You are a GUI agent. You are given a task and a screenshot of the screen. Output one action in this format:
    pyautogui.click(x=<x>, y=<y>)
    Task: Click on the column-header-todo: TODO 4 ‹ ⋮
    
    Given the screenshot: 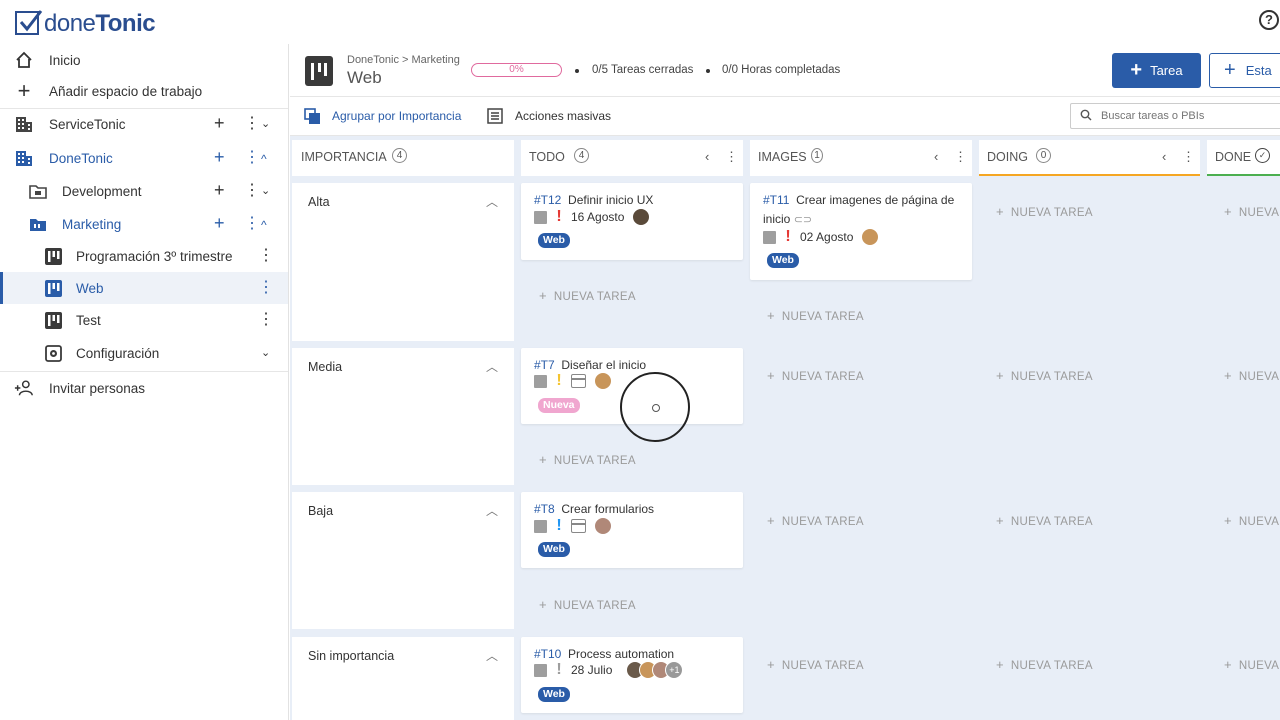 What is the action you would take?
    pyautogui.click(x=632, y=158)
    